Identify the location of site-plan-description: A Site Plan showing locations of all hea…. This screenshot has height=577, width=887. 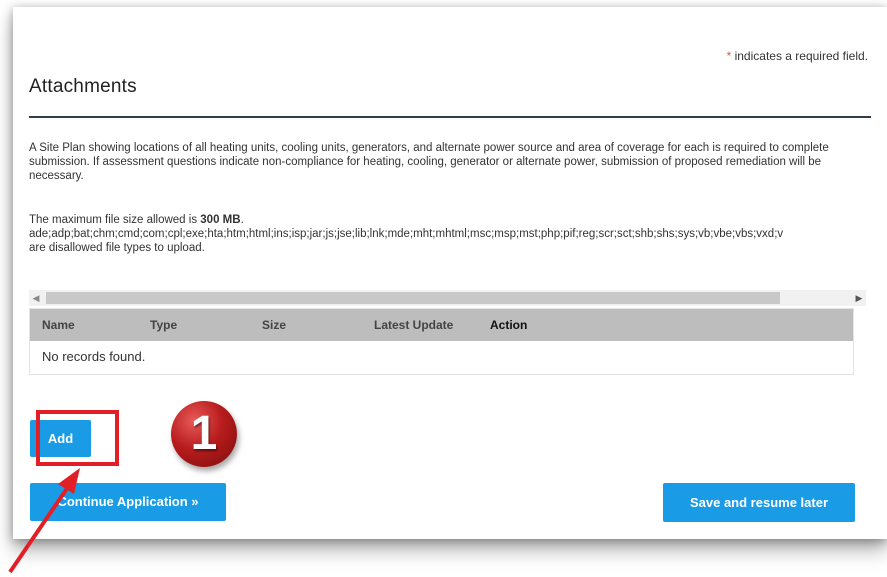
(429, 162).